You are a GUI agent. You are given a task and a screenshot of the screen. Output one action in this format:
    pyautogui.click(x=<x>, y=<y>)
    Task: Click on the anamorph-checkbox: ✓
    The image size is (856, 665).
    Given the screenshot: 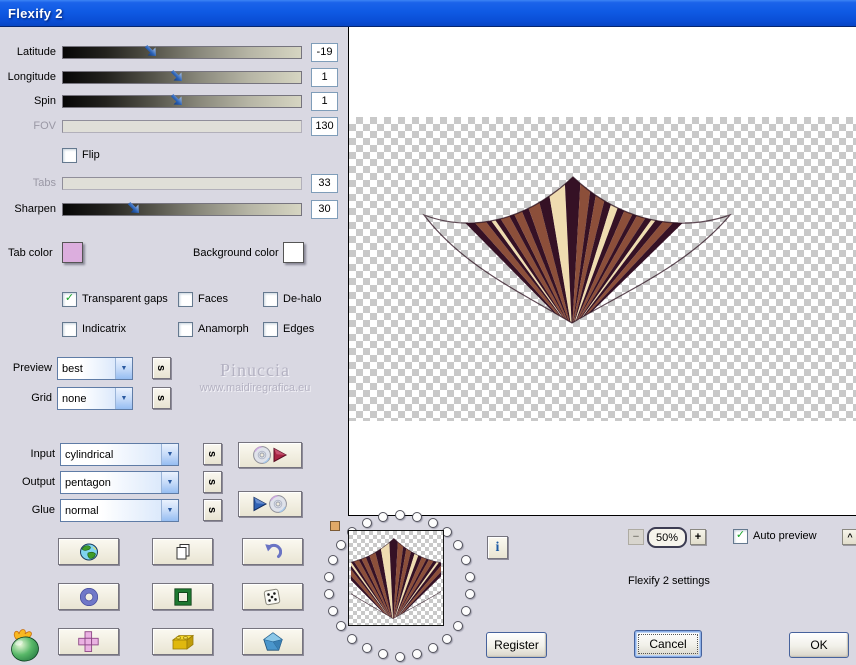 What is the action you would take?
    pyautogui.click(x=185, y=329)
    